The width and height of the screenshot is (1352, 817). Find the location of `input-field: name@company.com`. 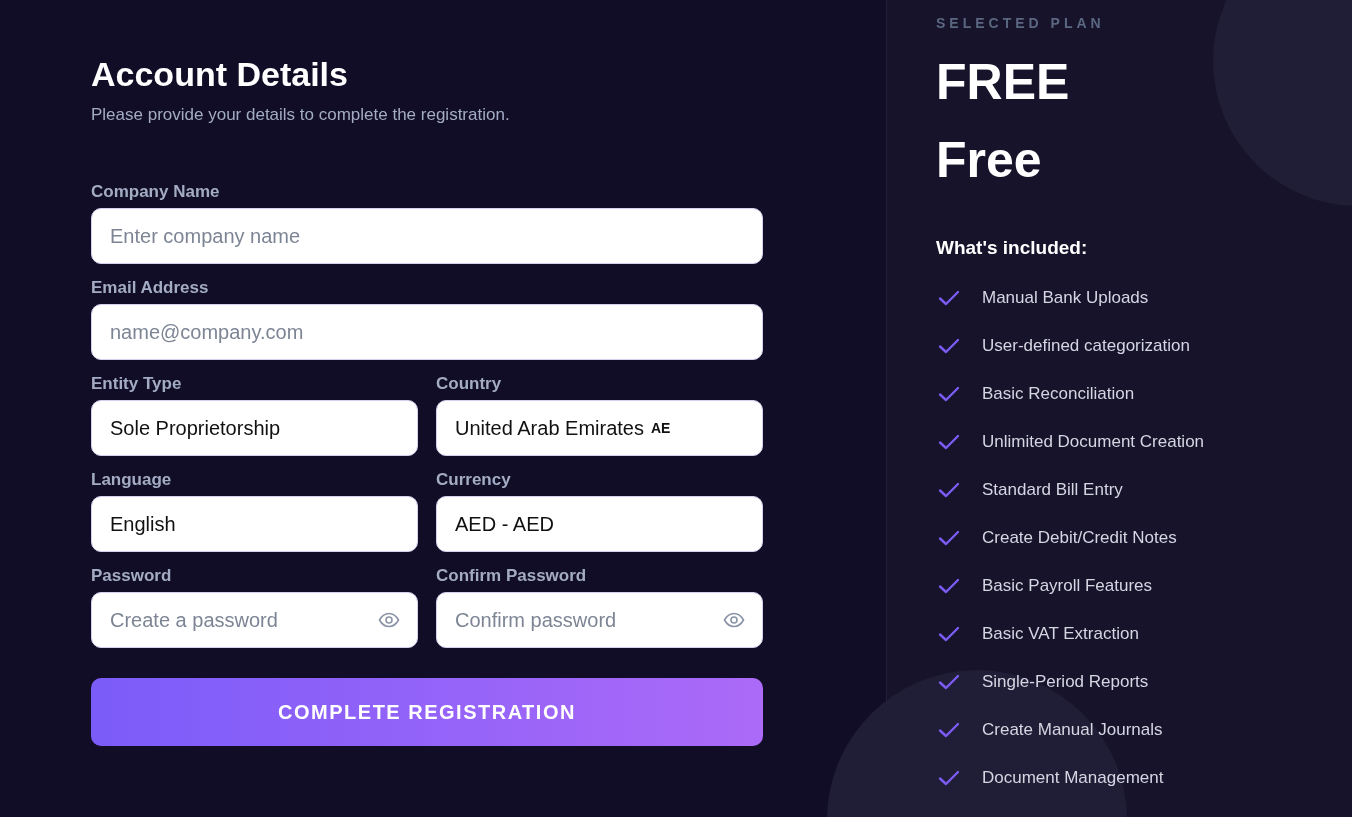

input-field: name@company.com is located at coordinates (427, 332).